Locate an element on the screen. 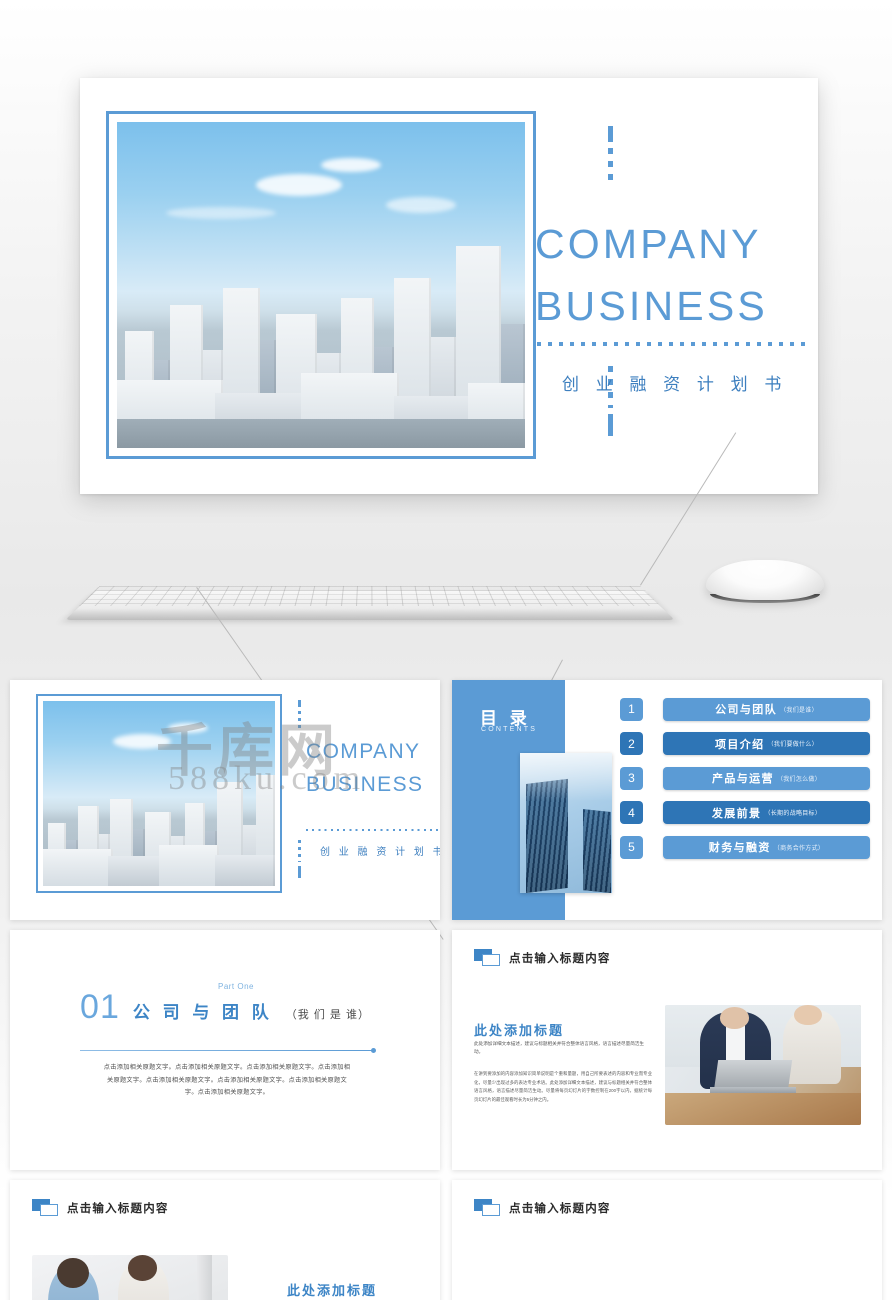 This screenshot has height=1300, width=892. toc-item-number: 1 is located at coordinates (631, 709).